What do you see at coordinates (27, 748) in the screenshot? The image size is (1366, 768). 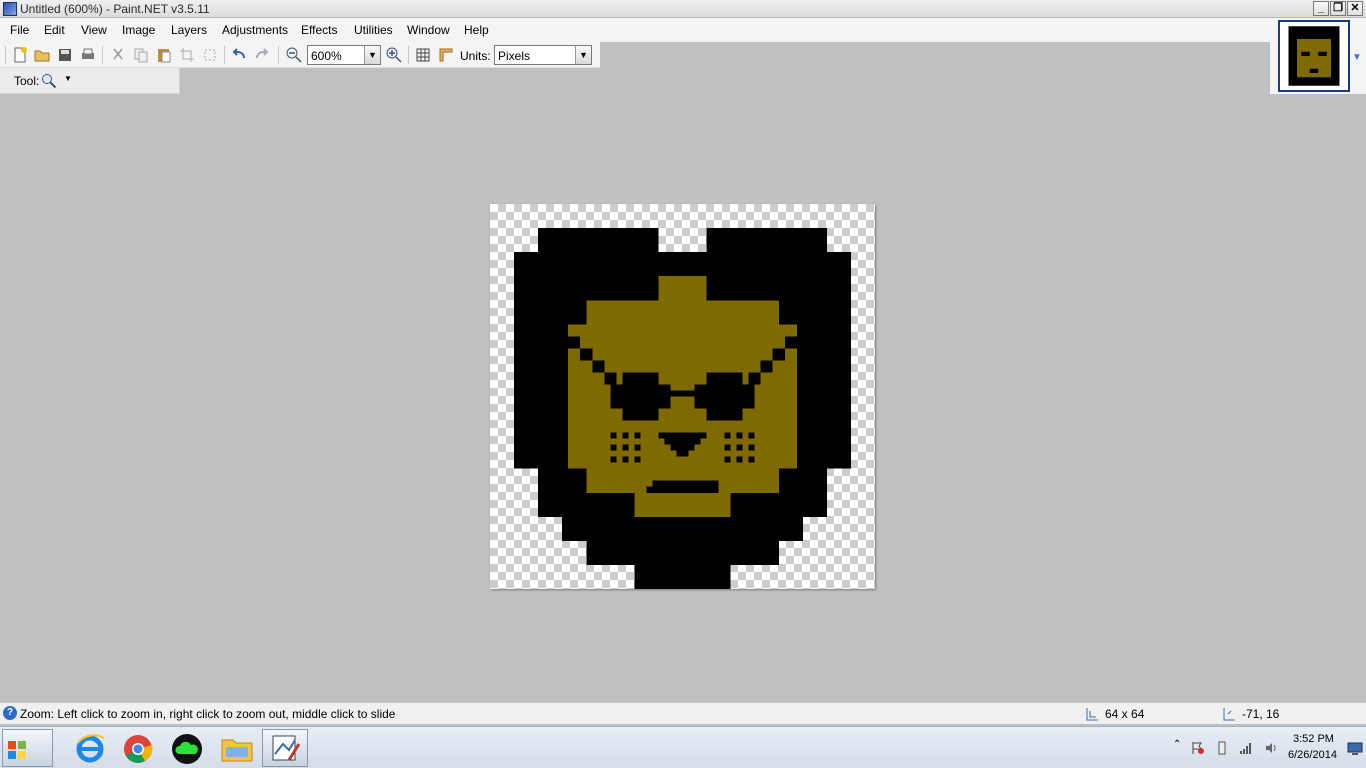 I see `start-button` at bounding box center [27, 748].